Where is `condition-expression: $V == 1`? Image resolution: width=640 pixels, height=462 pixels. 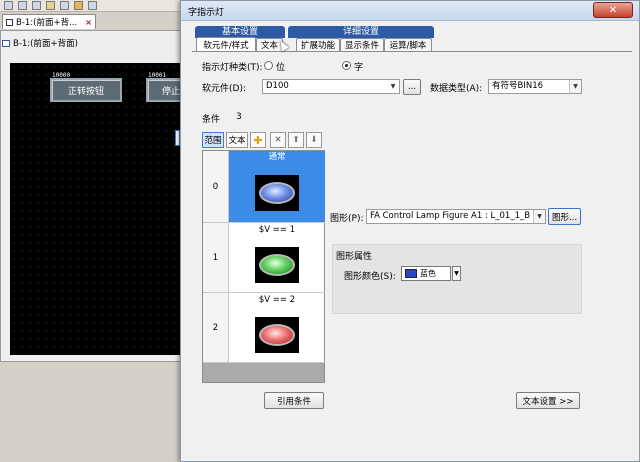 condition-expression: $V == 1 is located at coordinates (277, 230).